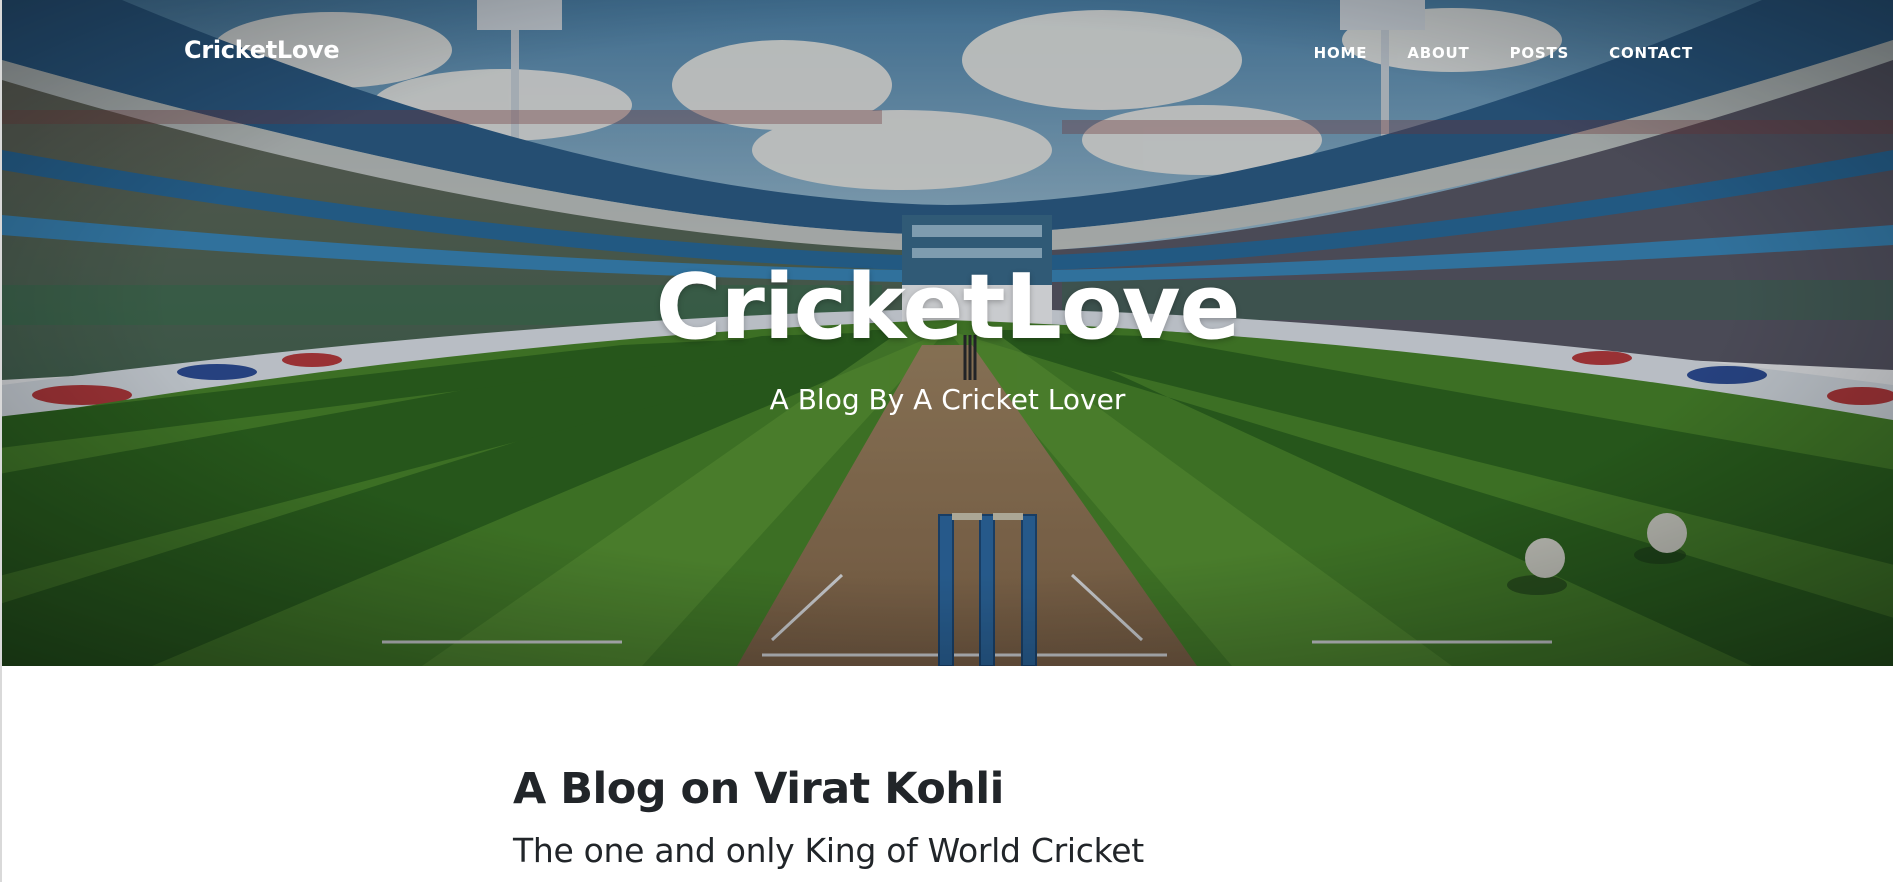  What do you see at coordinates (1641, 53) in the screenshot?
I see `nav-item-contact: CONTACT` at bounding box center [1641, 53].